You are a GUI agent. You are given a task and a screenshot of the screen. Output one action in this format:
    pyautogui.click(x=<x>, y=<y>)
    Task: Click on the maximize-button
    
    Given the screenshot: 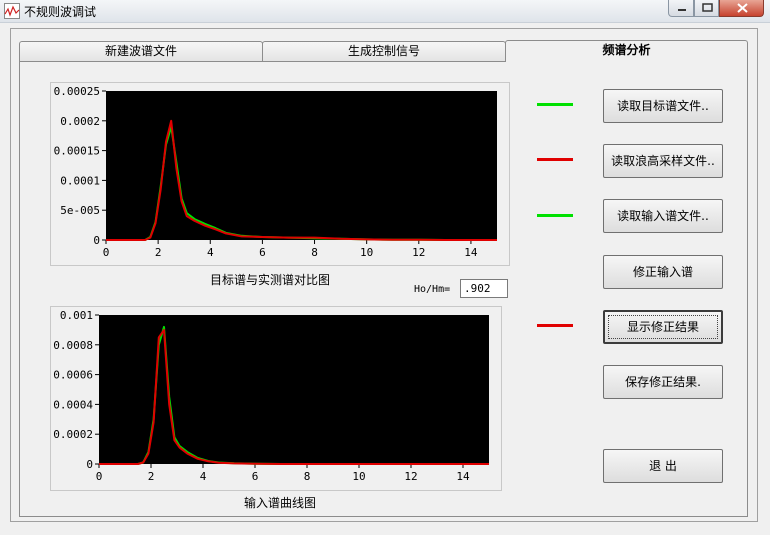 What is the action you would take?
    pyautogui.click(x=706, y=8)
    